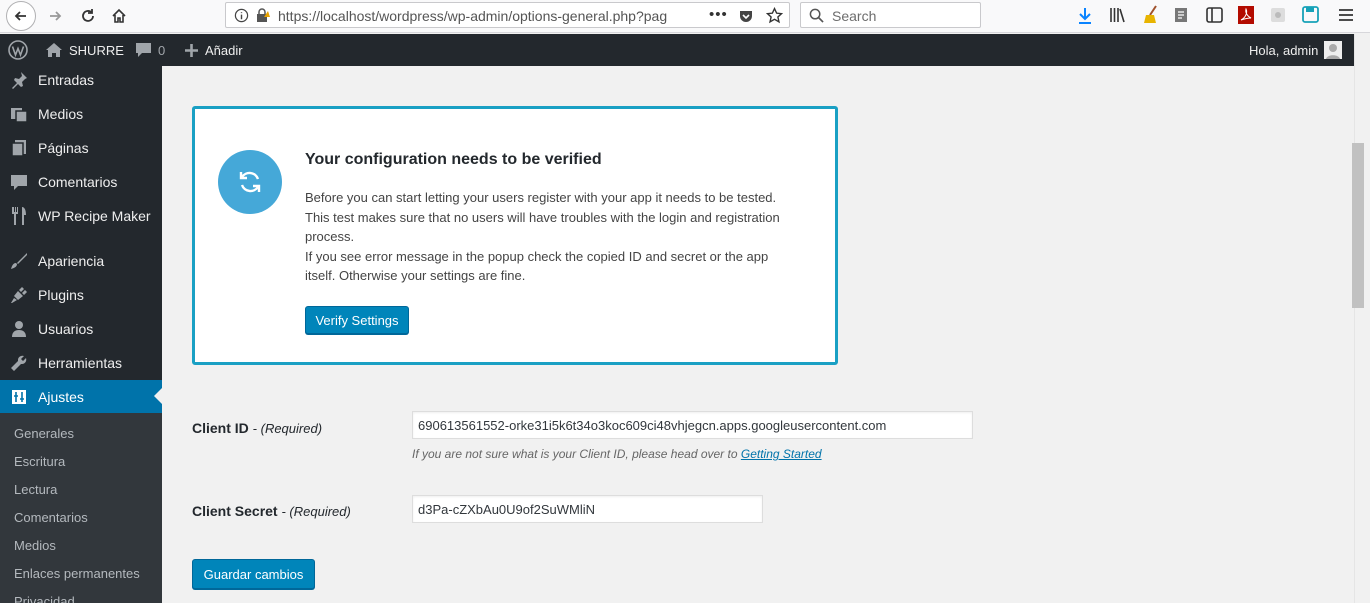 The height and width of the screenshot is (603, 1370). I want to click on menu-label: Apariencia, so click(71, 261).